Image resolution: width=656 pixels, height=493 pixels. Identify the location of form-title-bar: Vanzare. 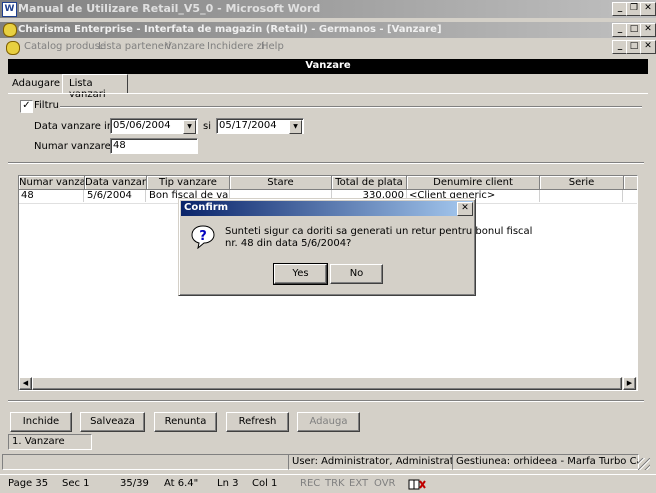
(328, 66).